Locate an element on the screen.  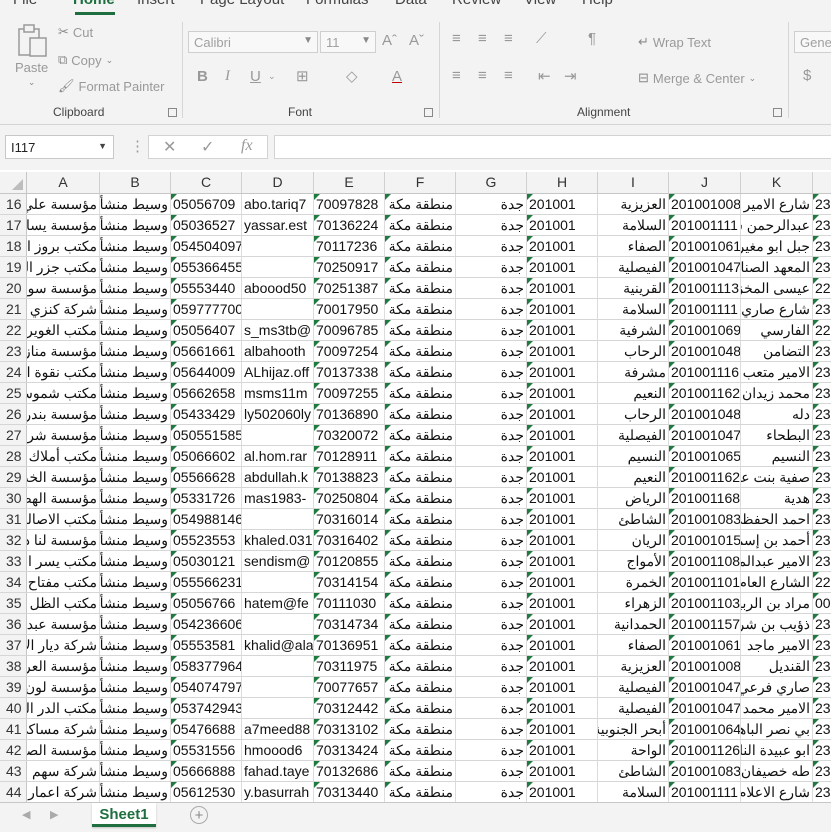
cell-k: محمد زيدان is located at coordinates (777, 393).